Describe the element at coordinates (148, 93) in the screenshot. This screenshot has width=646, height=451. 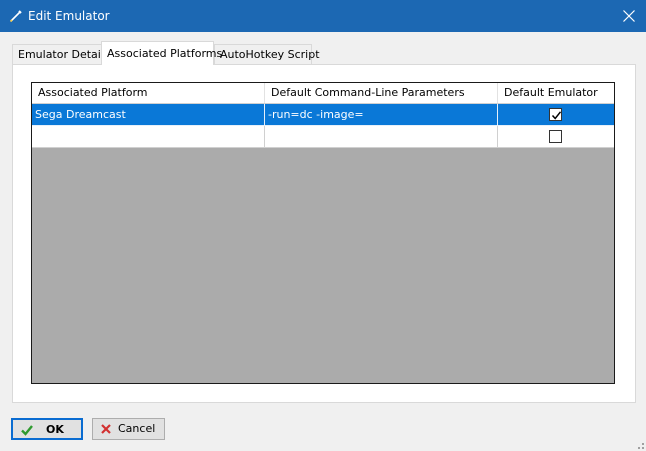
I see `column-header-platform: Associated Platform` at that location.